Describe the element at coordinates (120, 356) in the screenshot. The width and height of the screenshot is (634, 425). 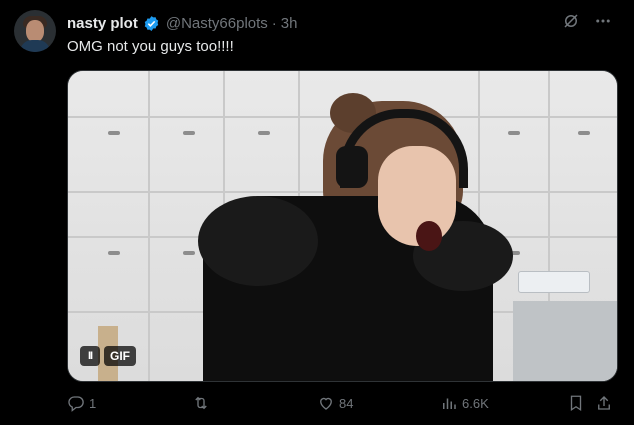
I see `gif-label: GIF` at that location.